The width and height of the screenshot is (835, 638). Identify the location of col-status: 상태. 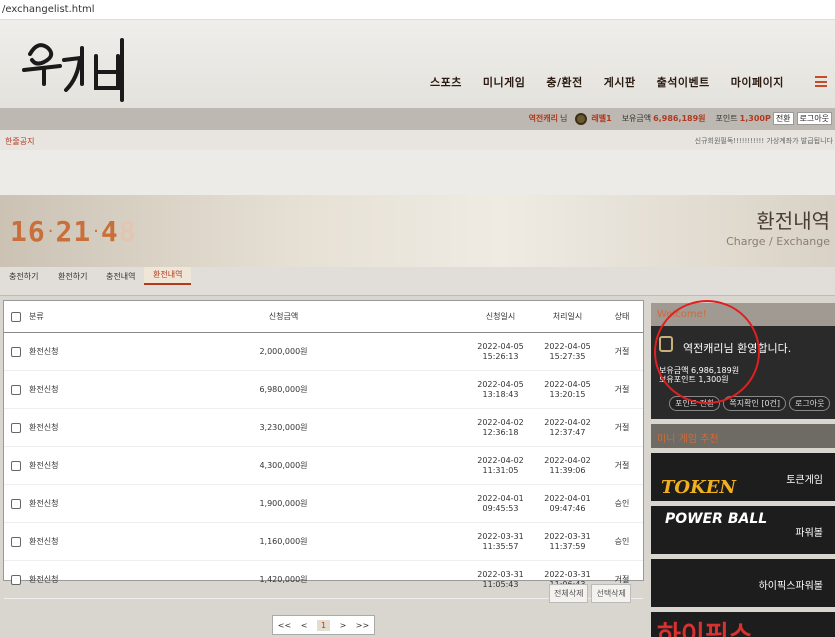
(622, 317).